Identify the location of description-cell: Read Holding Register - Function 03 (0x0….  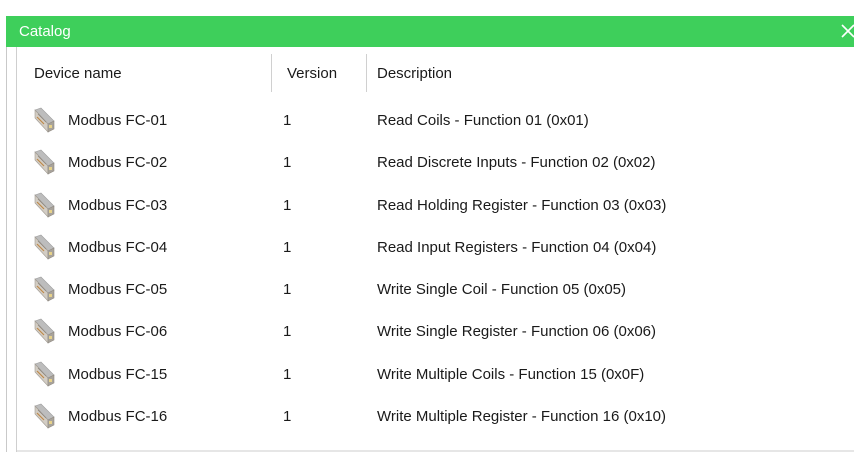
(522, 205).